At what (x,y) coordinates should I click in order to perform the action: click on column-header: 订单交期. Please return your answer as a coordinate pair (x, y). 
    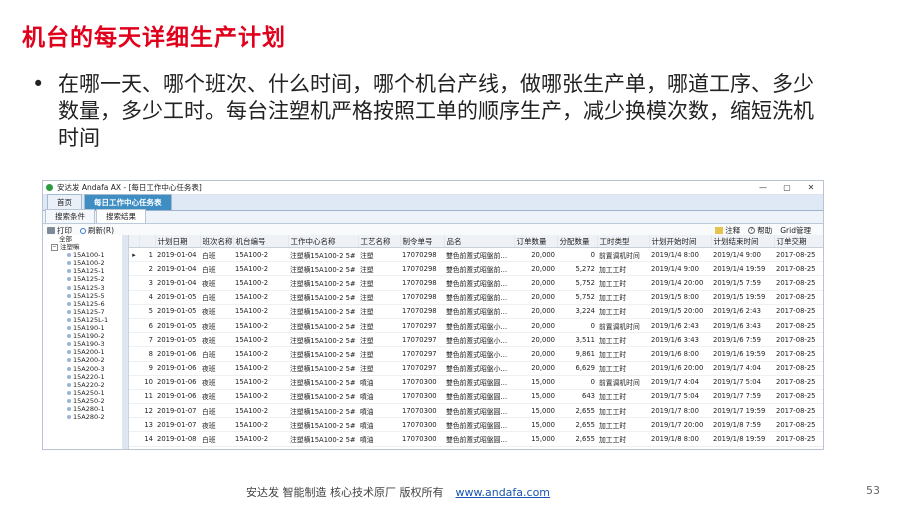
    Looking at the image, I should click on (798, 241).